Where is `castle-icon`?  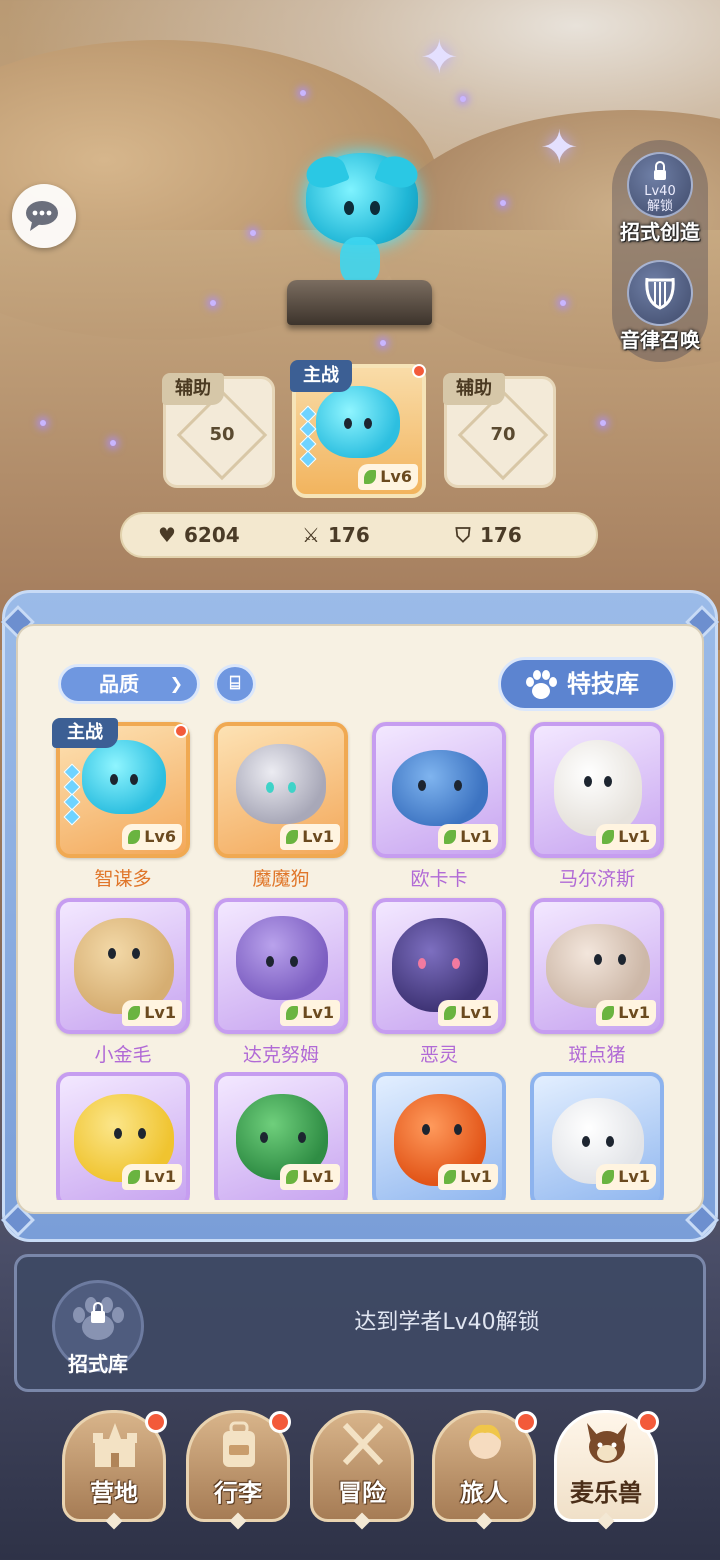
castle-icon is located at coordinates (115, 1445).